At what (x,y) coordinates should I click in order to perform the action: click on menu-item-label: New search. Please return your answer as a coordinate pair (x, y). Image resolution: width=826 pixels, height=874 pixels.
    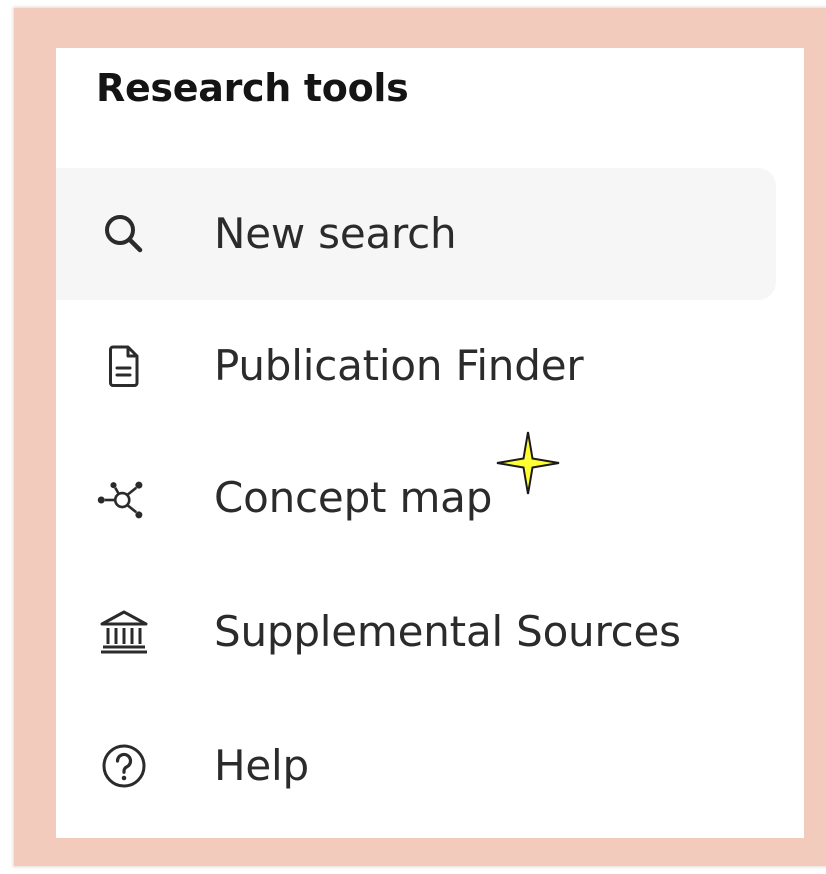
    Looking at the image, I should click on (335, 233).